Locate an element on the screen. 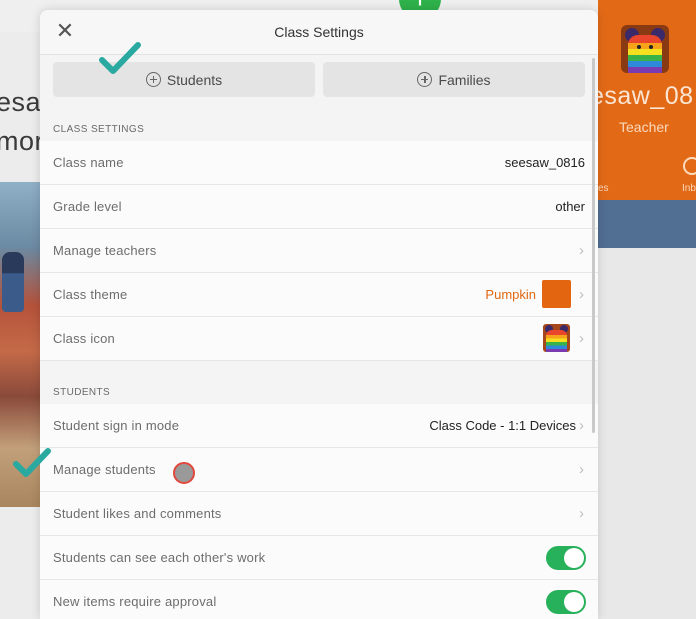  tap-cursor-indicator is located at coordinates (184, 473).